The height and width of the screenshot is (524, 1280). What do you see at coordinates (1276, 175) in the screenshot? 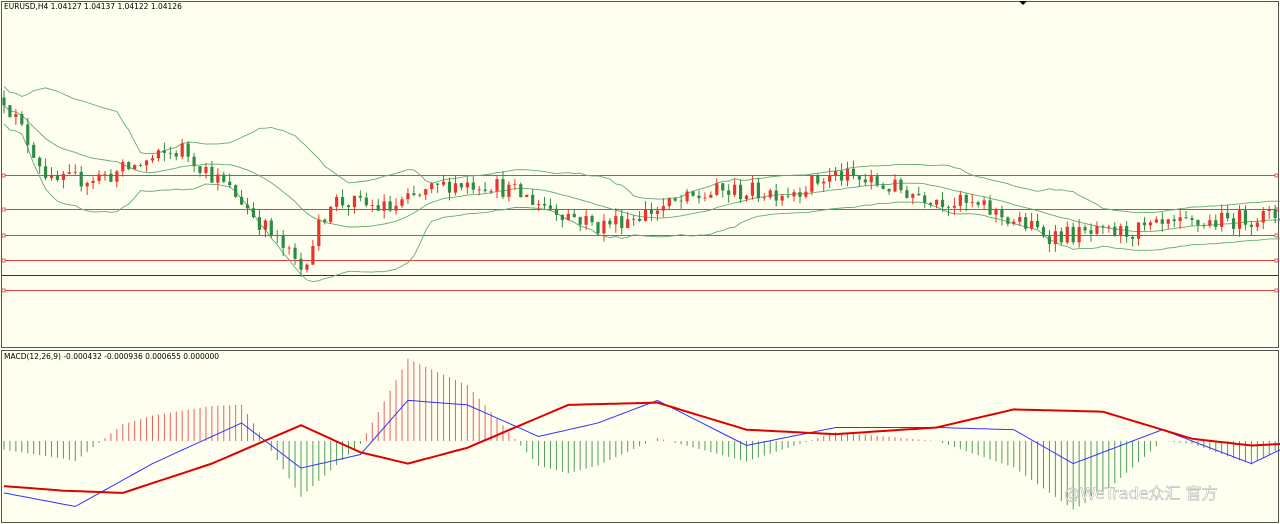
I see `level-handle-1-r` at bounding box center [1276, 175].